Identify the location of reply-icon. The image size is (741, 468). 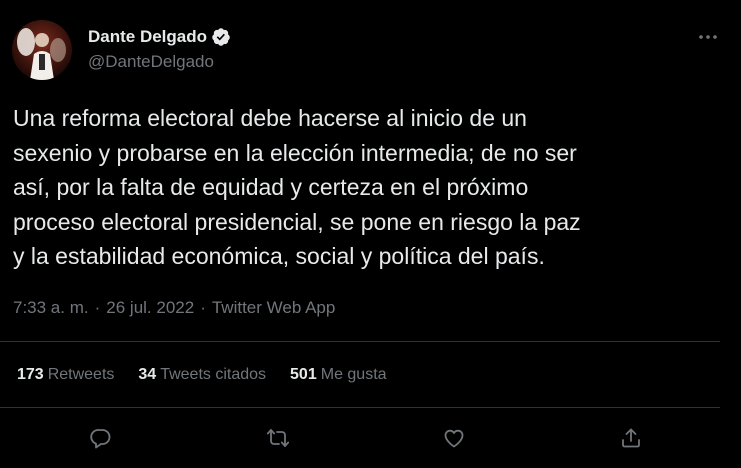
(100, 439).